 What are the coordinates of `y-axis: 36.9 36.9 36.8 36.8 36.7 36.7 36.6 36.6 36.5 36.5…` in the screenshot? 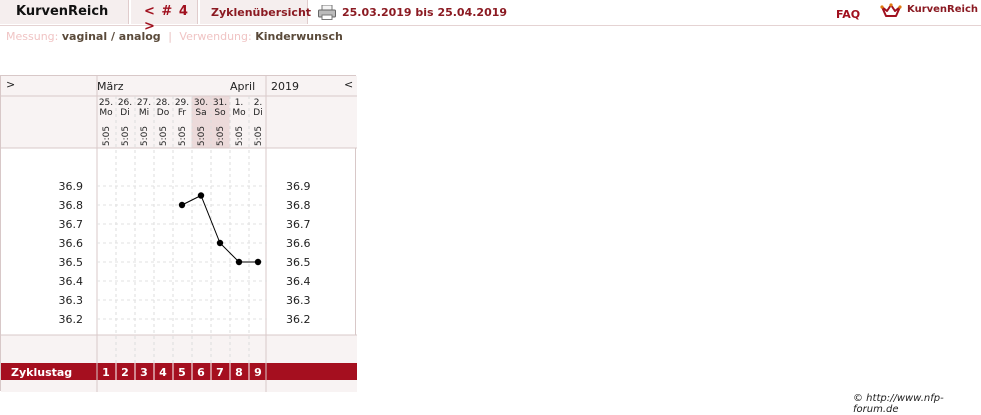 It's located at (185, 253).